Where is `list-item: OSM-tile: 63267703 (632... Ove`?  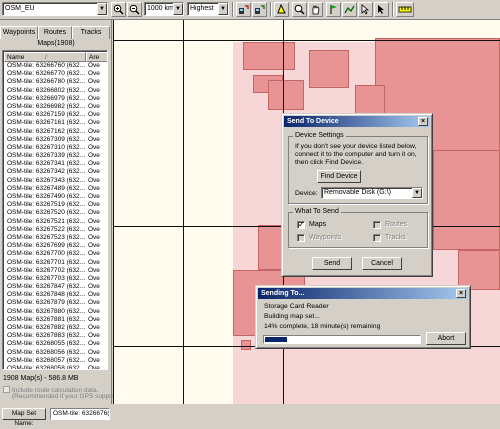
list-item: OSM-tile: 63267703 (632... Ove is located at coordinates (55, 278).